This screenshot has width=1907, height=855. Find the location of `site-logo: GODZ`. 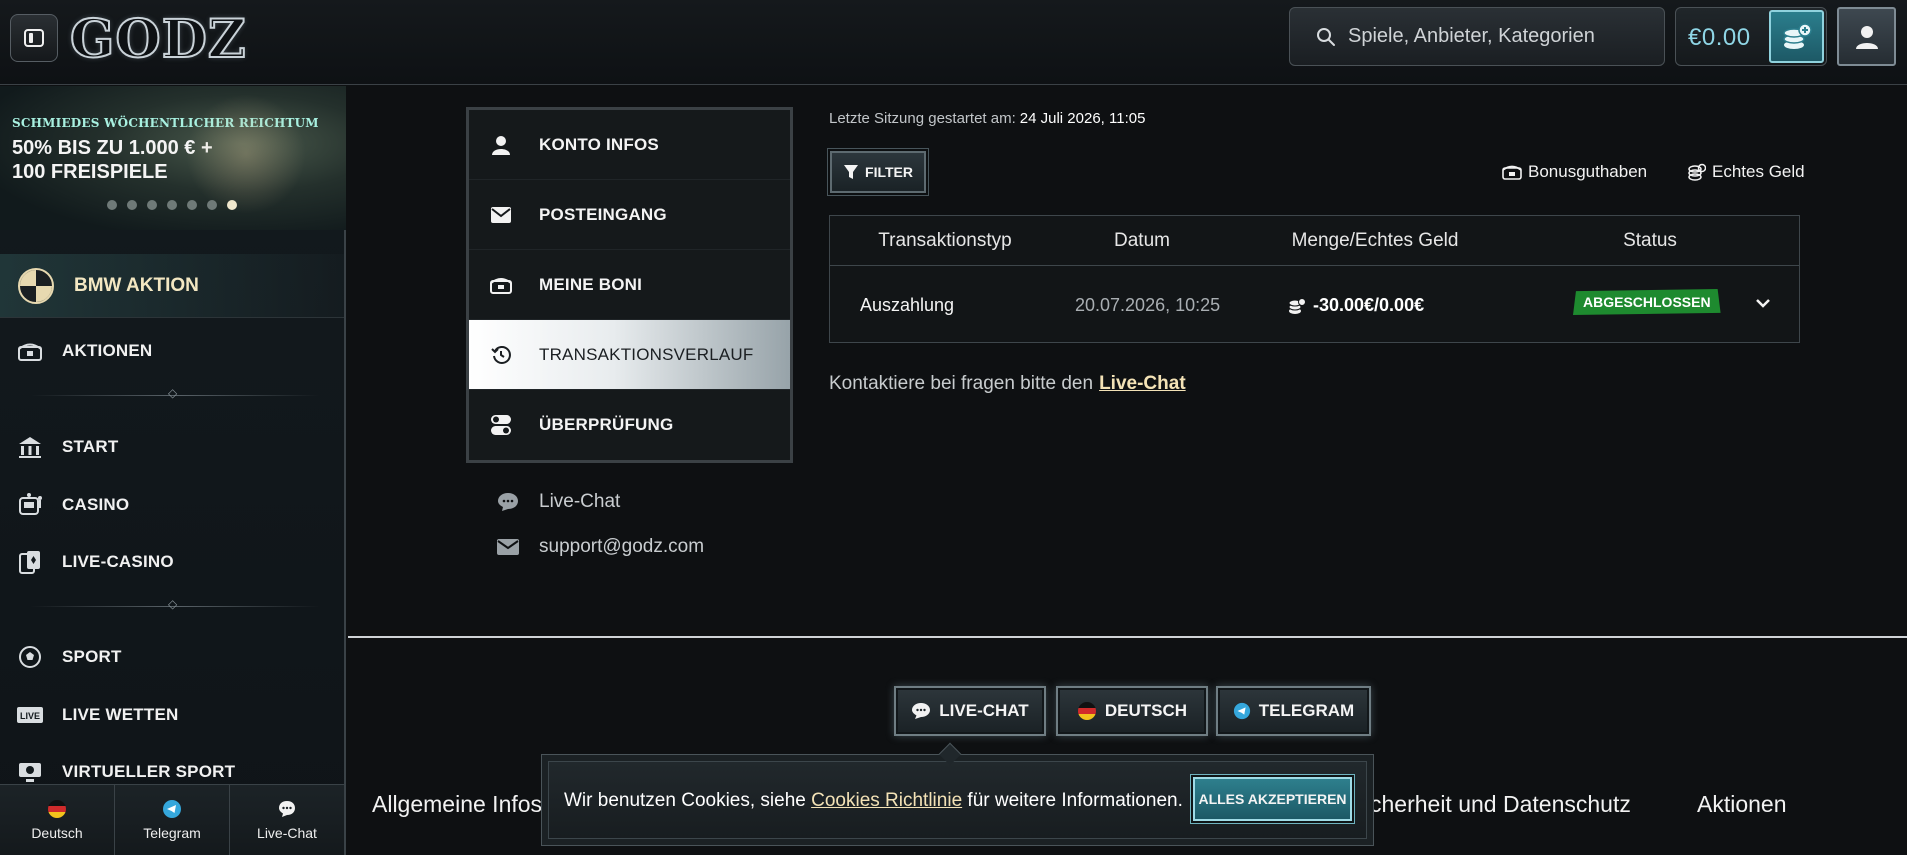

site-logo: GODZ is located at coordinates (158, 40).